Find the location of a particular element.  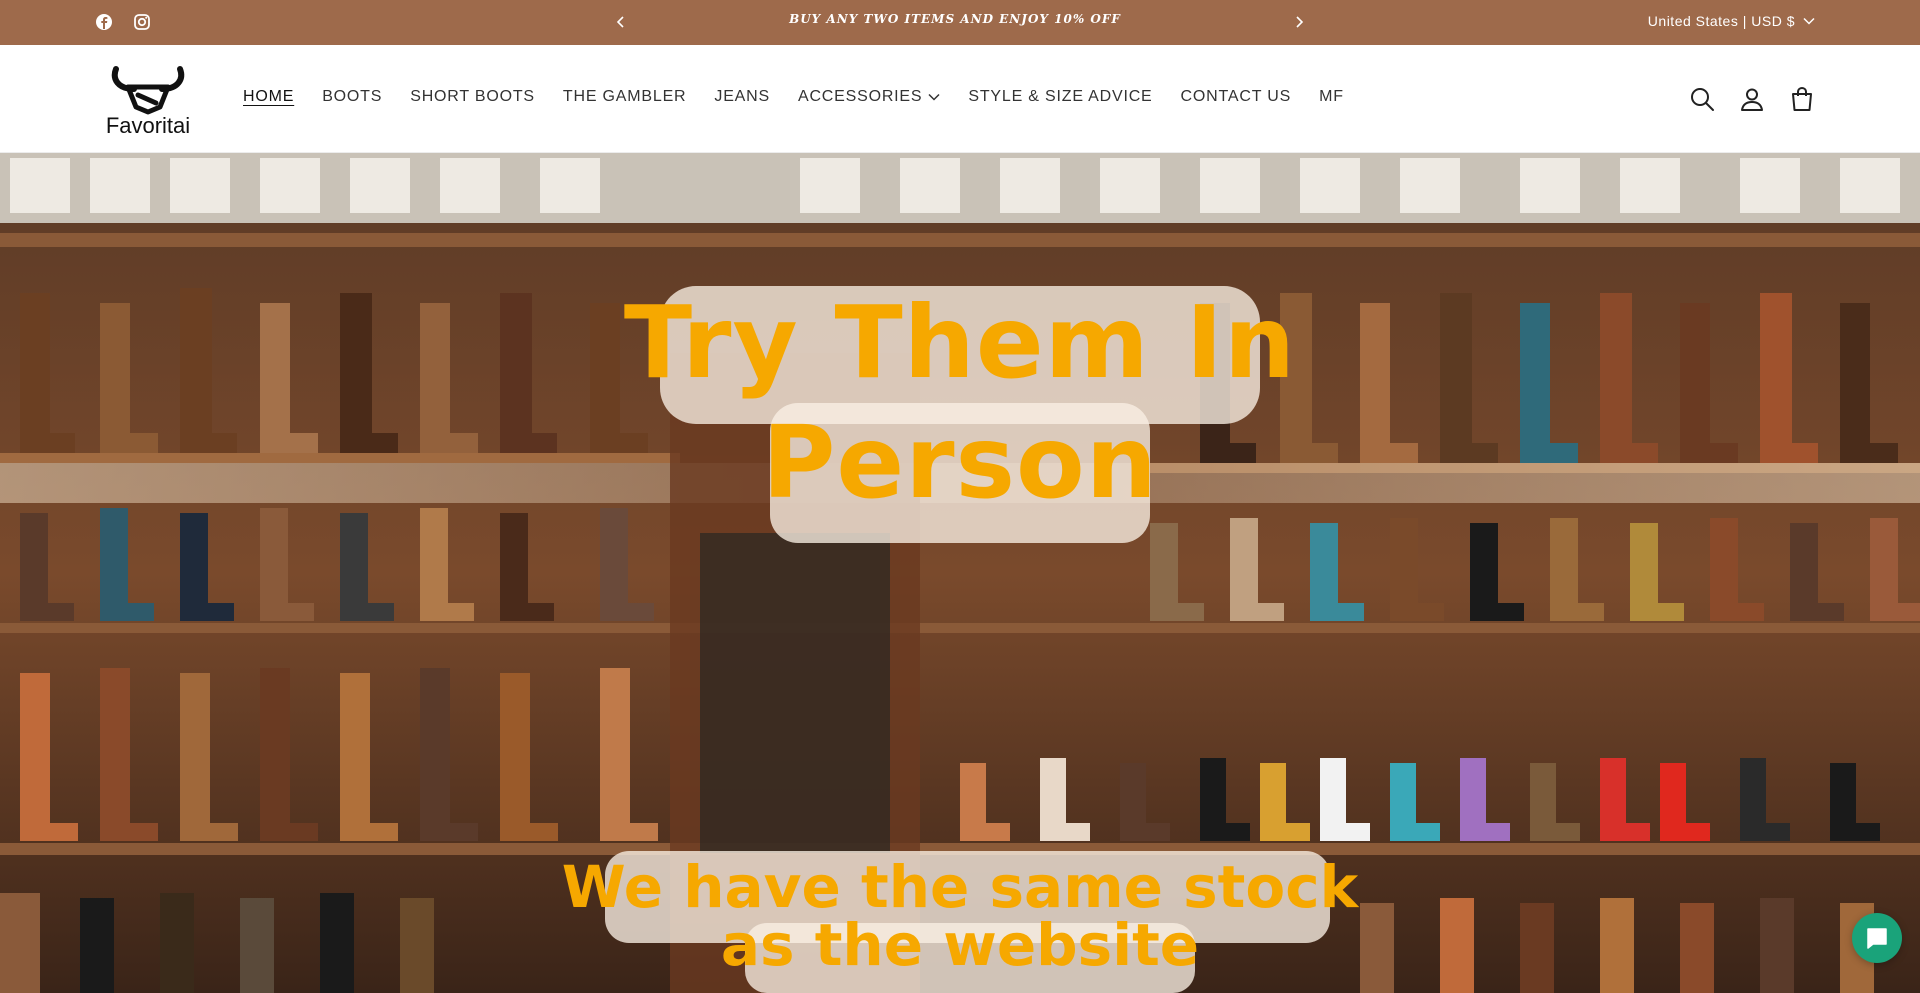

facebook-link is located at coordinates (104, 22).